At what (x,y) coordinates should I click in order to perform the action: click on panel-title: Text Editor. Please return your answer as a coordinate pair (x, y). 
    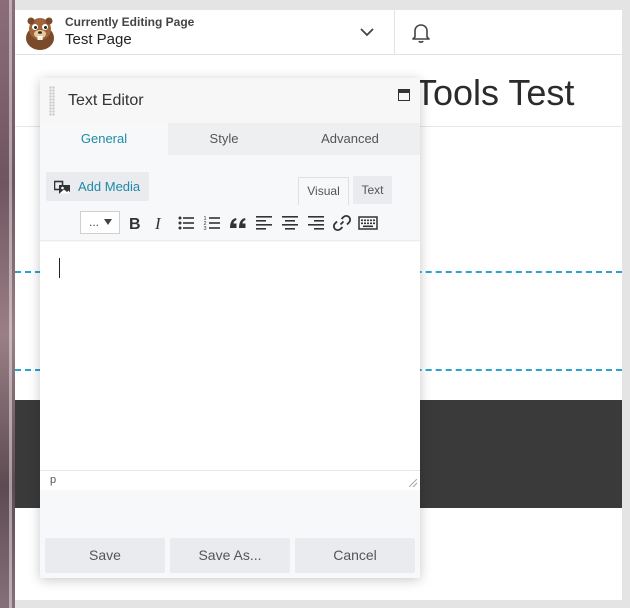
    Looking at the image, I should click on (106, 100).